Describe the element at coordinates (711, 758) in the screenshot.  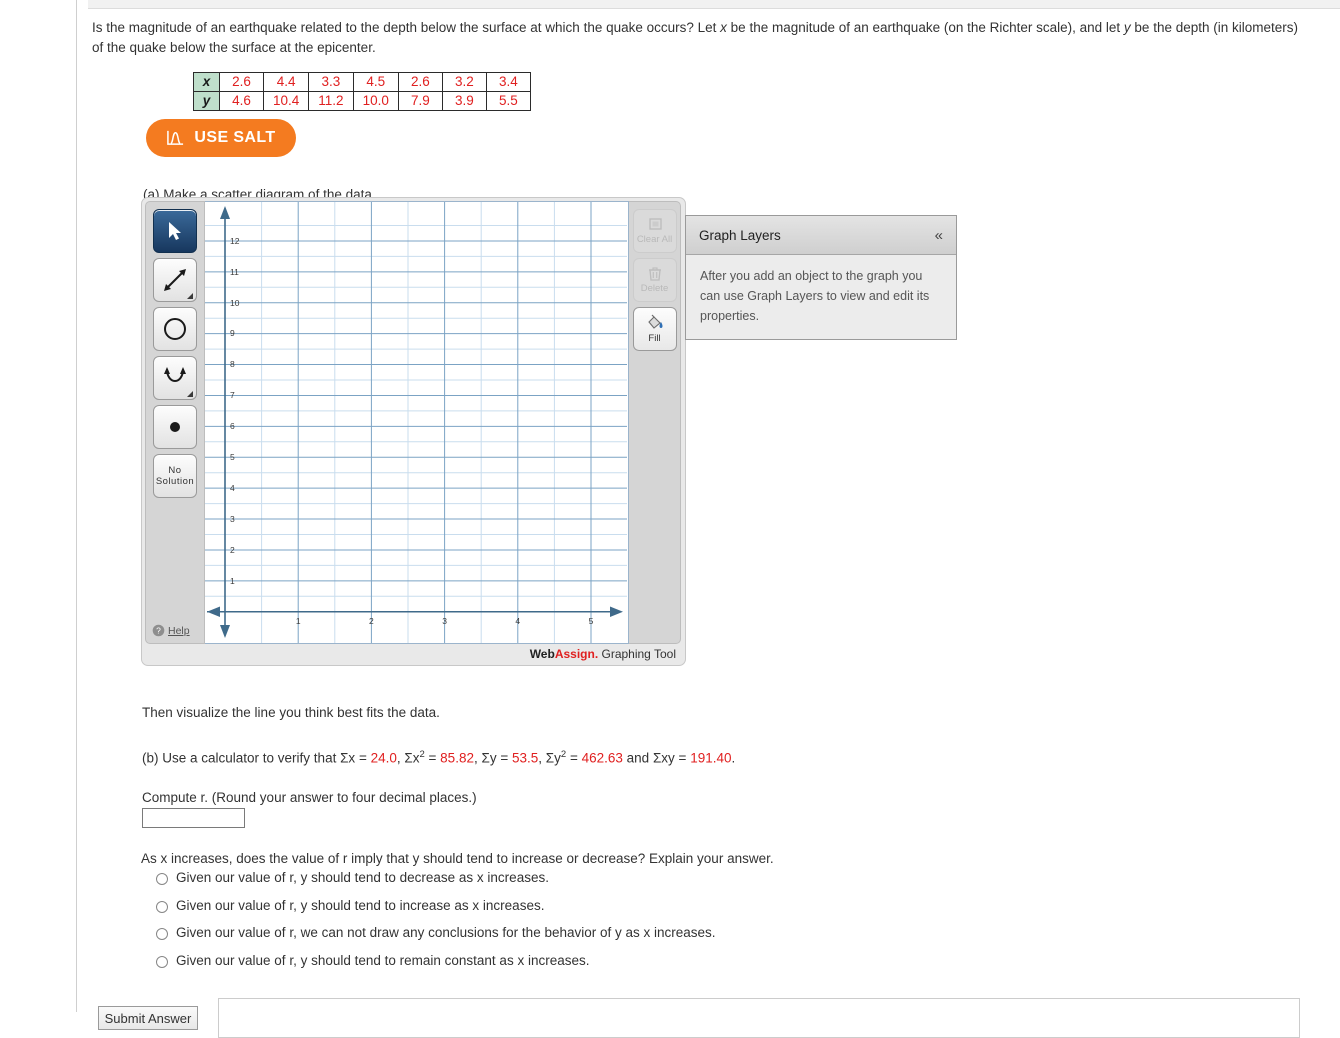
I see `sum-xy-value: 191.40` at that location.